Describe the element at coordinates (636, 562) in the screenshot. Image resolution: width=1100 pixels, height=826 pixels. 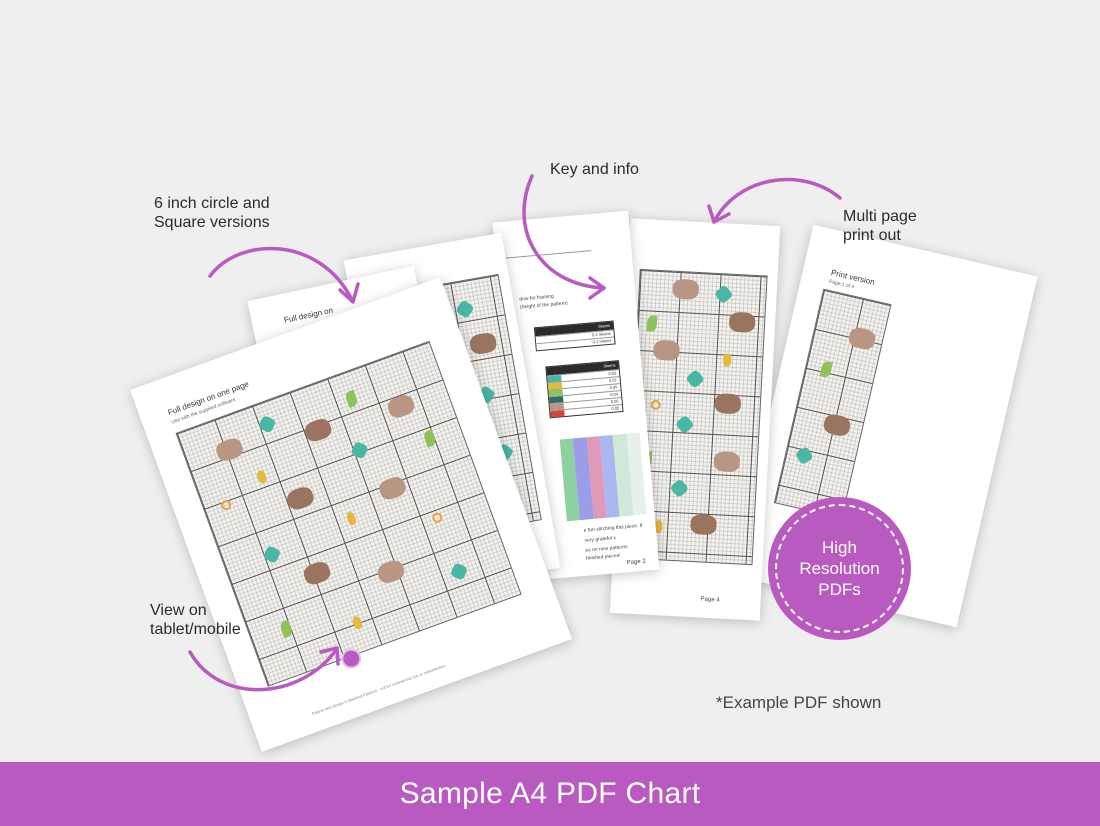
I see `page-number: Page 2` at that location.